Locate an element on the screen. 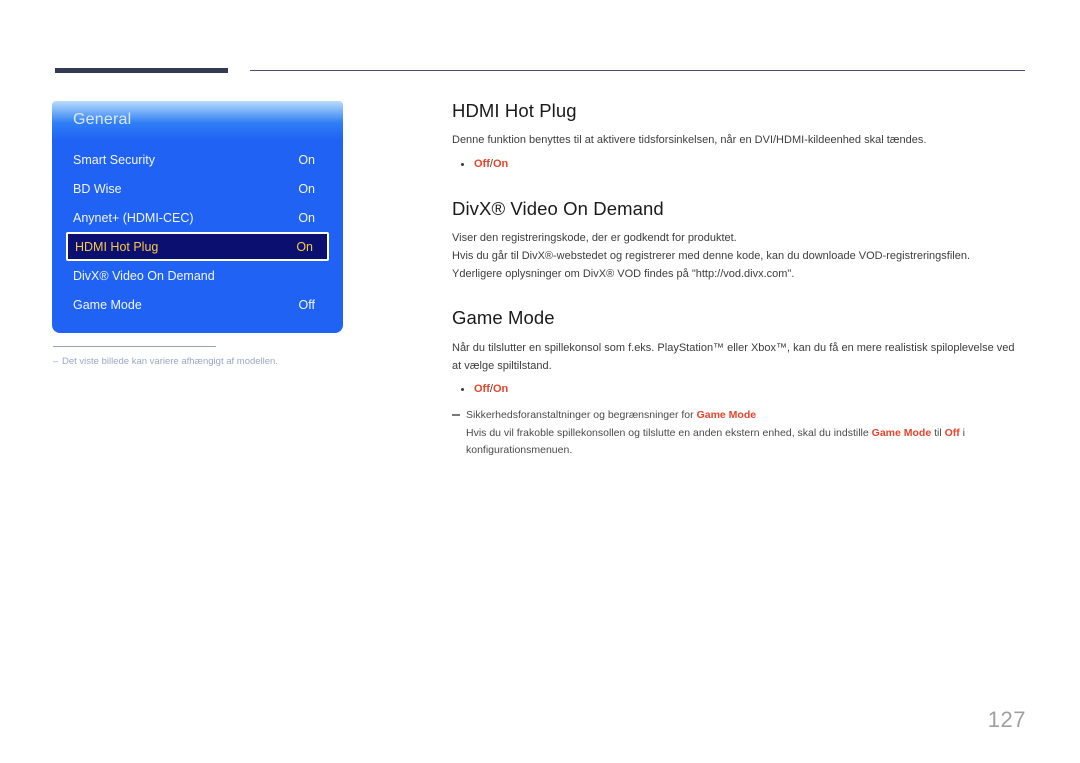 The image size is (1080, 763). osd-item-label: HDMI Hot Plug is located at coordinates (117, 246).